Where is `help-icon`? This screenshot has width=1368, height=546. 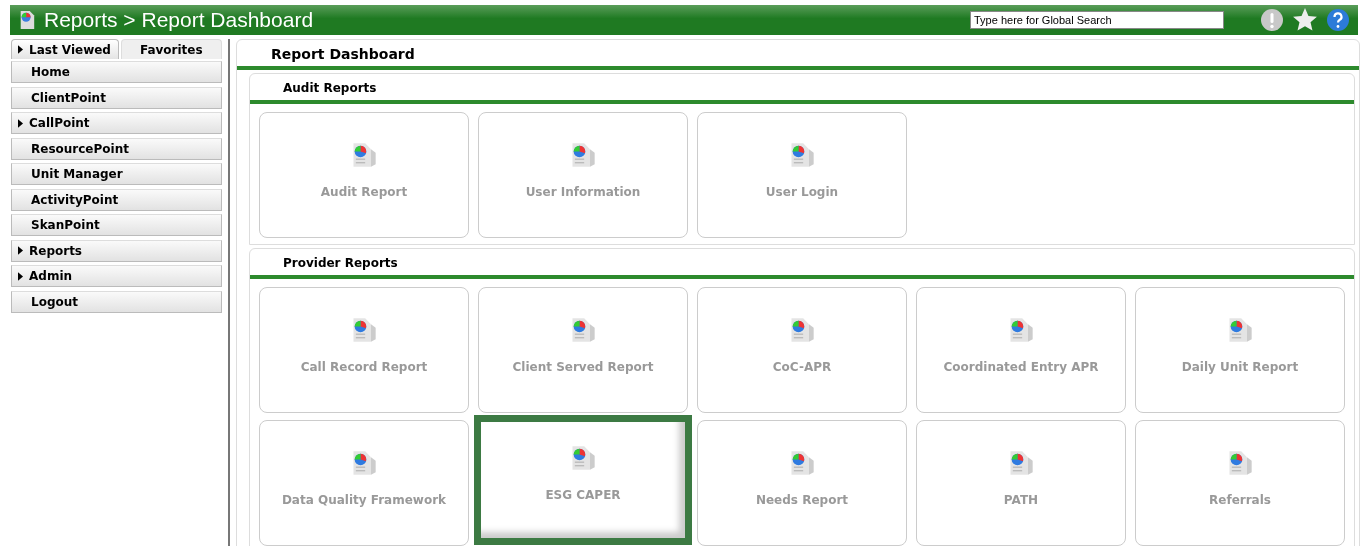
help-icon is located at coordinates (1338, 20).